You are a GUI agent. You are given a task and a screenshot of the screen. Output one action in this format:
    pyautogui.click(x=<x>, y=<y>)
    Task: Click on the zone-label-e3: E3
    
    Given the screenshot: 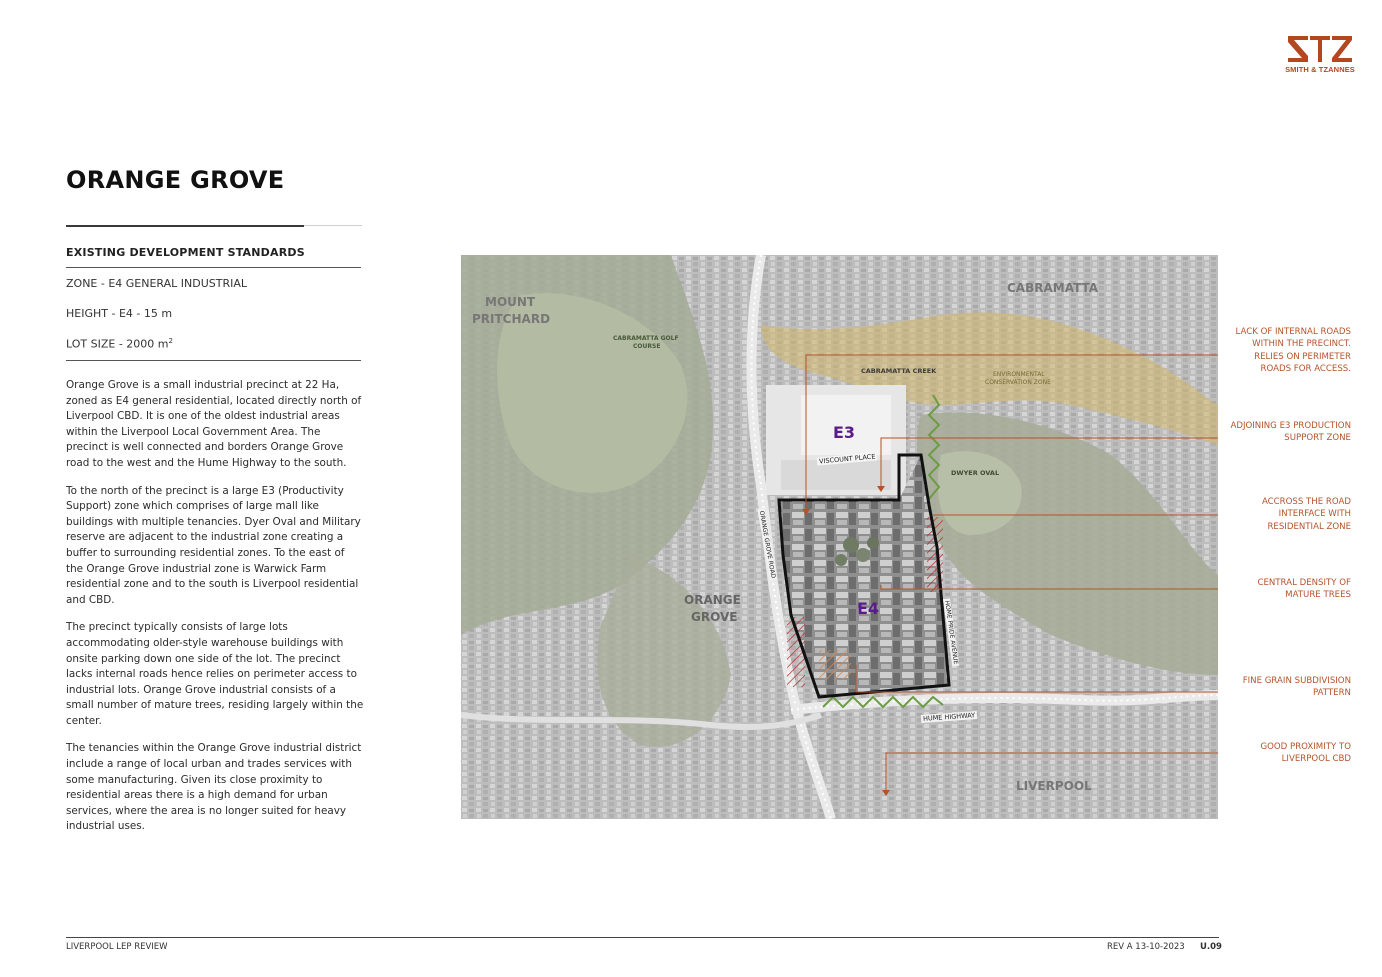 What is the action you would take?
    pyautogui.click(x=844, y=432)
    